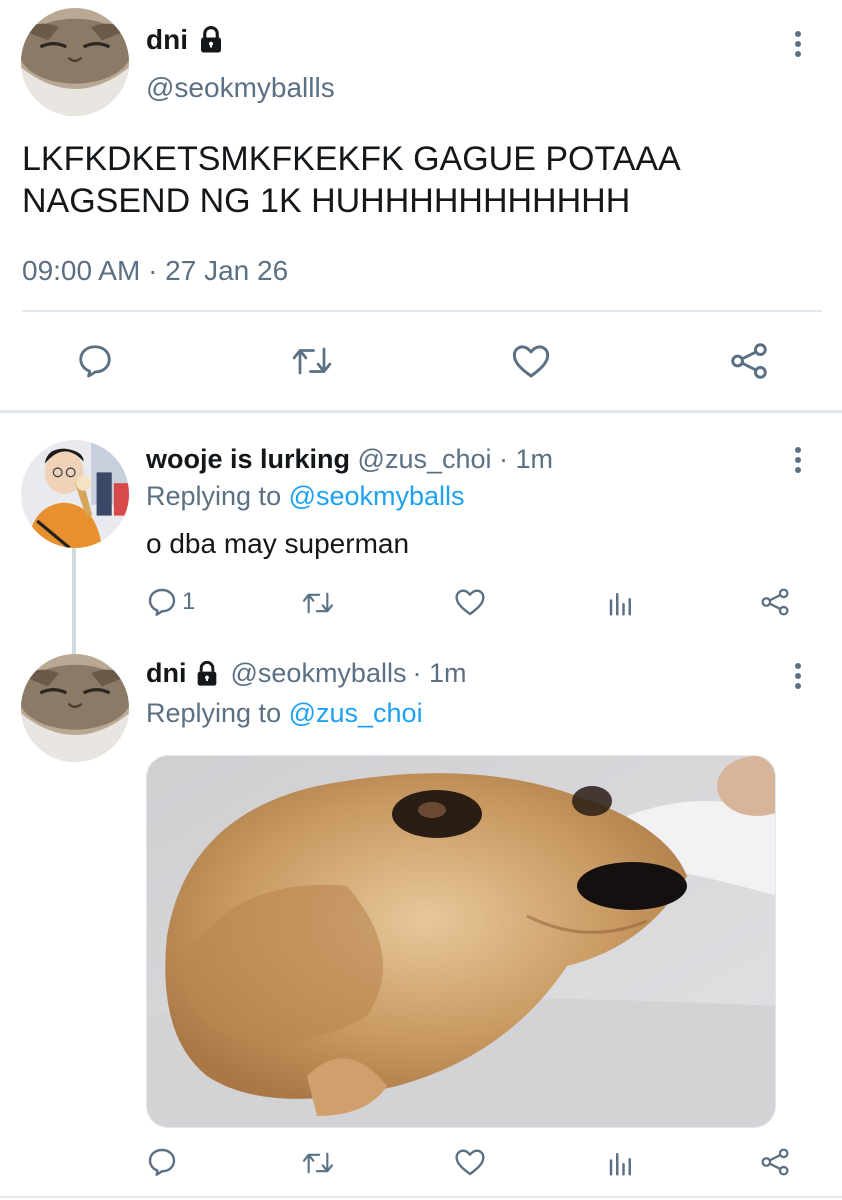 Image resolution: width=842 pixels, height=1200 pixels. What do you see at coordinates (319, 673) in the screenshot?
I see `handle: @seokmyballs` at bounding box center [319, 673].